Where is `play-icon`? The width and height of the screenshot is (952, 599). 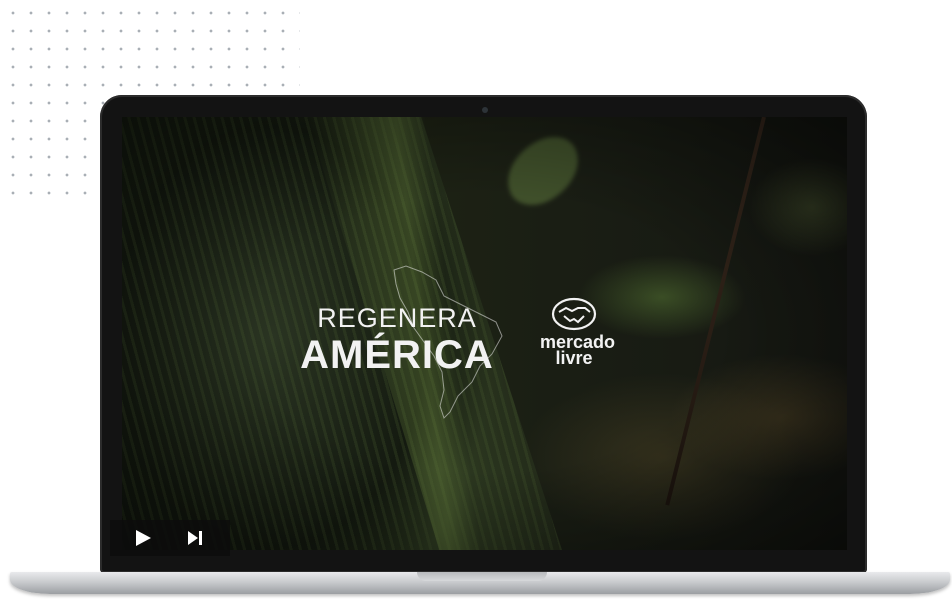 play-icon is located at coordinates (143, 538).